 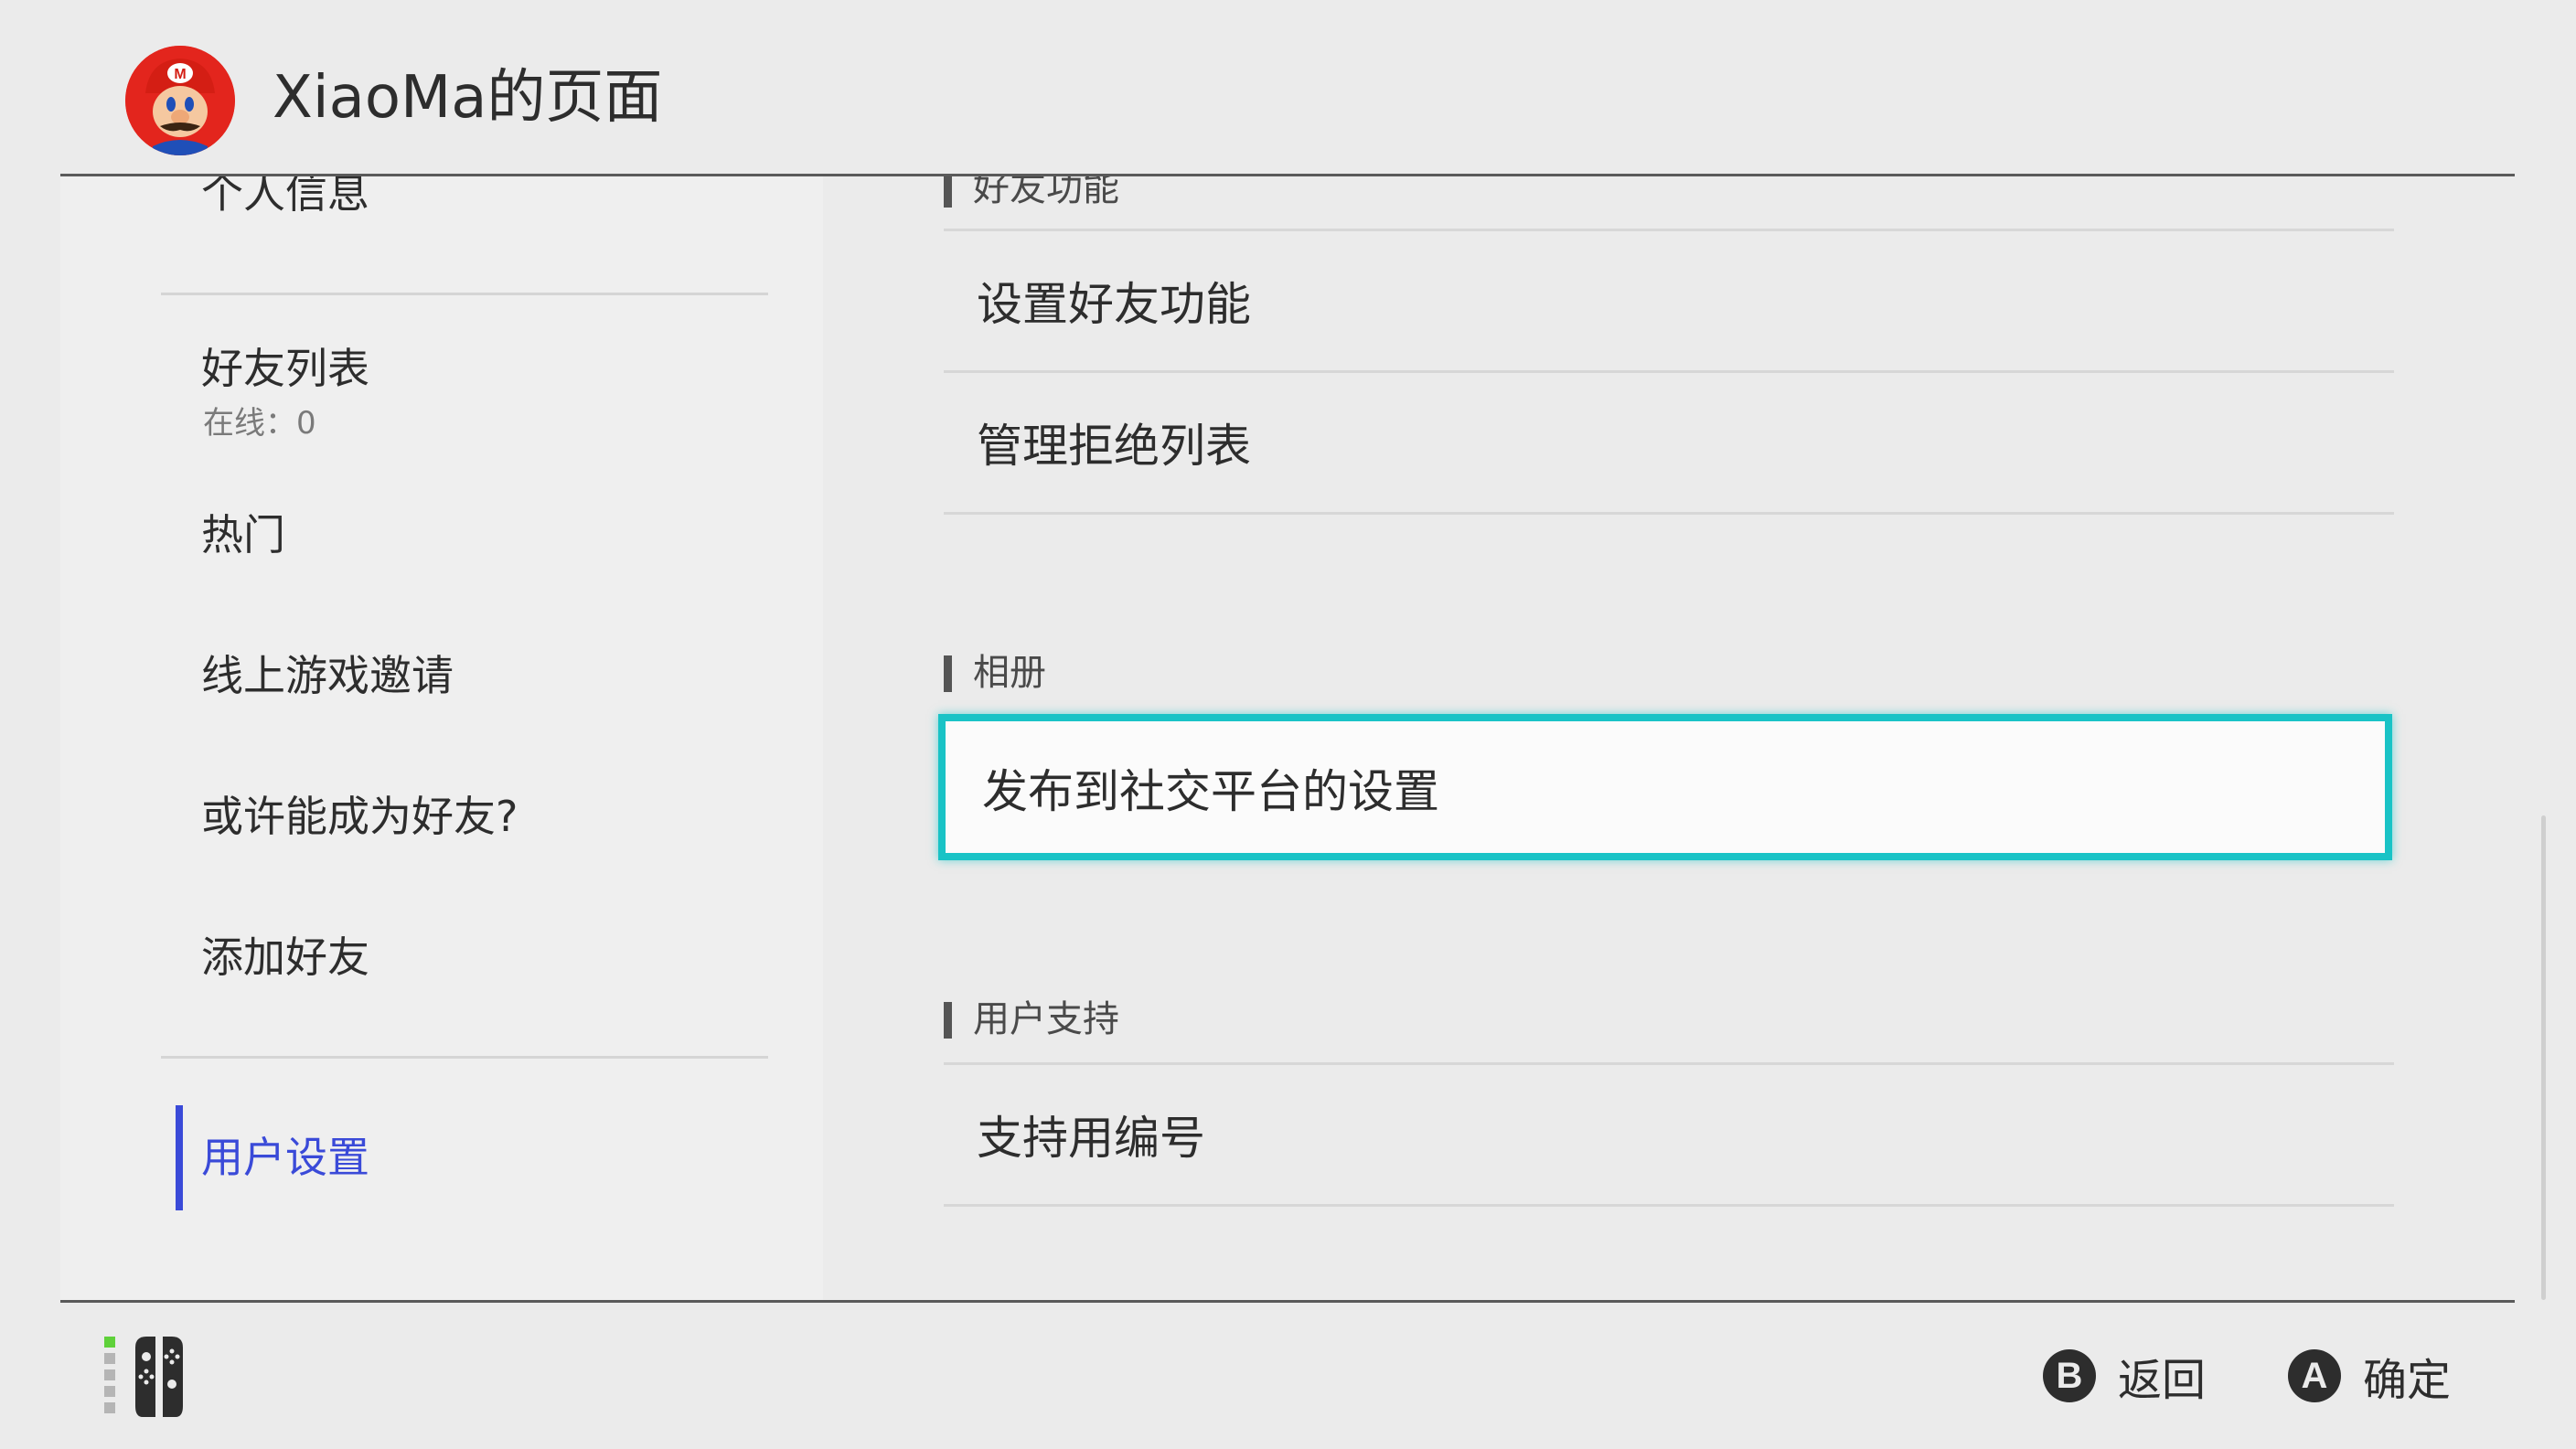 I want to click on user-avatar: M, so click(x=180, y=100).